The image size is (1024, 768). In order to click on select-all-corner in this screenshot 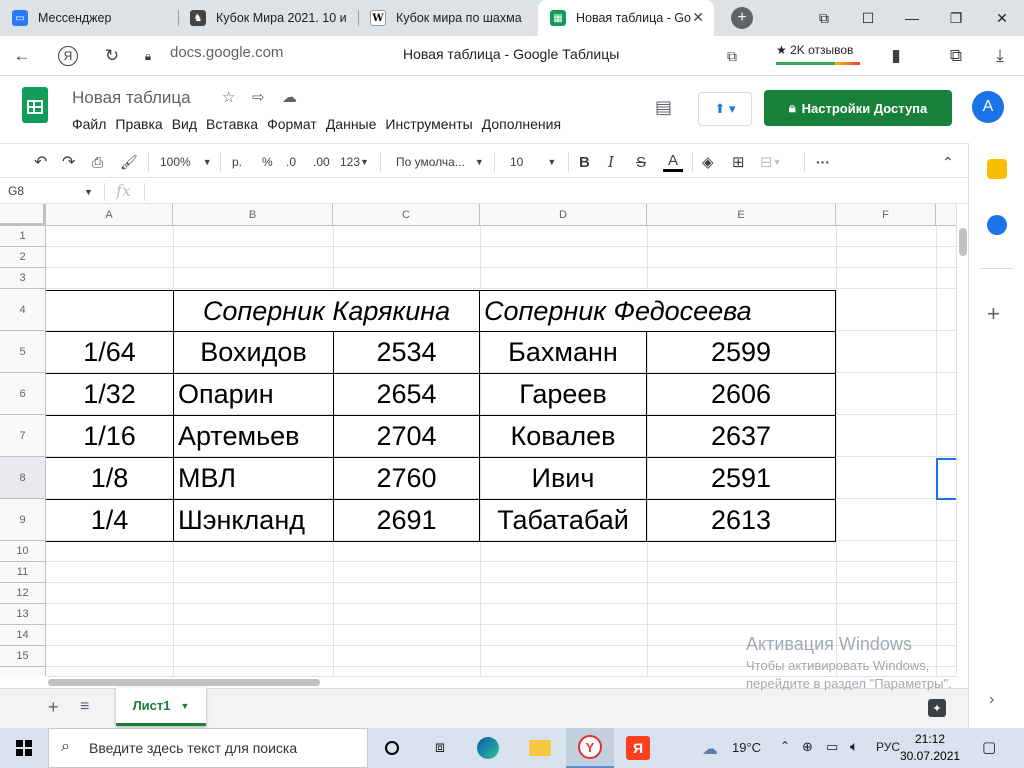, I will do `click(23, 215)`.